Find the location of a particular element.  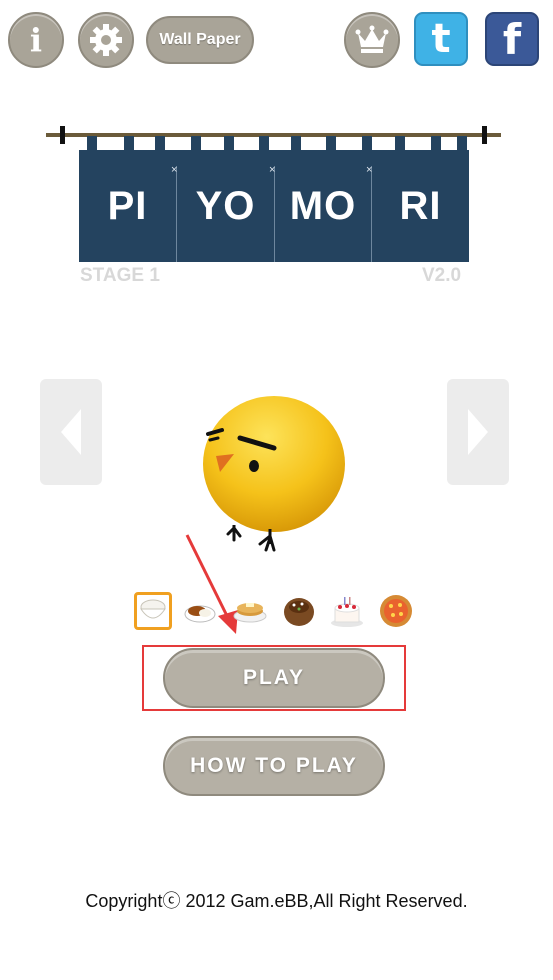

food-item-rice-bowl is located at coordinates (153, 611).